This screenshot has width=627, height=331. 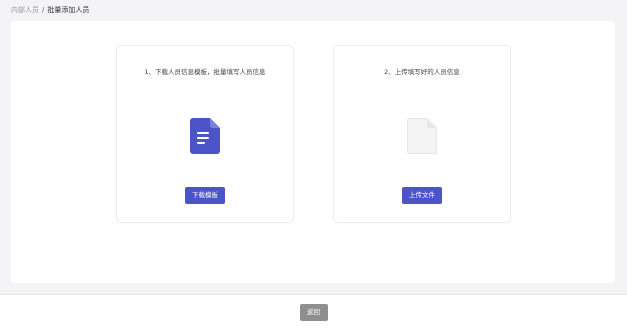 What do you see at coordinates (68, 10) in the screenshot?
I see `breadcrumb-current: 批量添加人员` at bounding box center [68, 10].